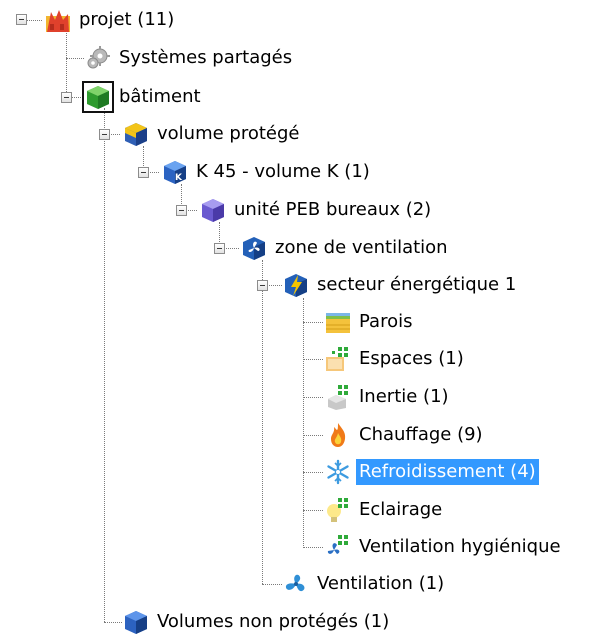  What do you see at coordinates (254, 248) in the screenshot?
I see `fan-cube-icon` at bounding box center [254, 248].